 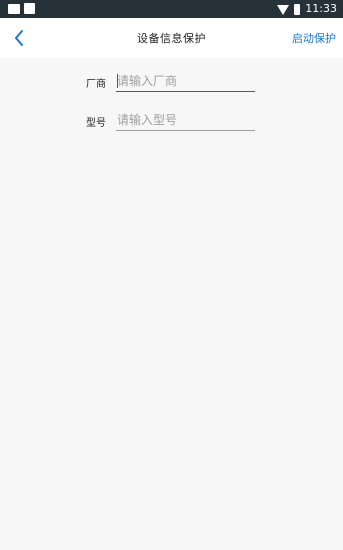 What do you see at coordinates (185, 81) in the screenshot?
I see `manufacturer-input` at bounding box center [185, 81].